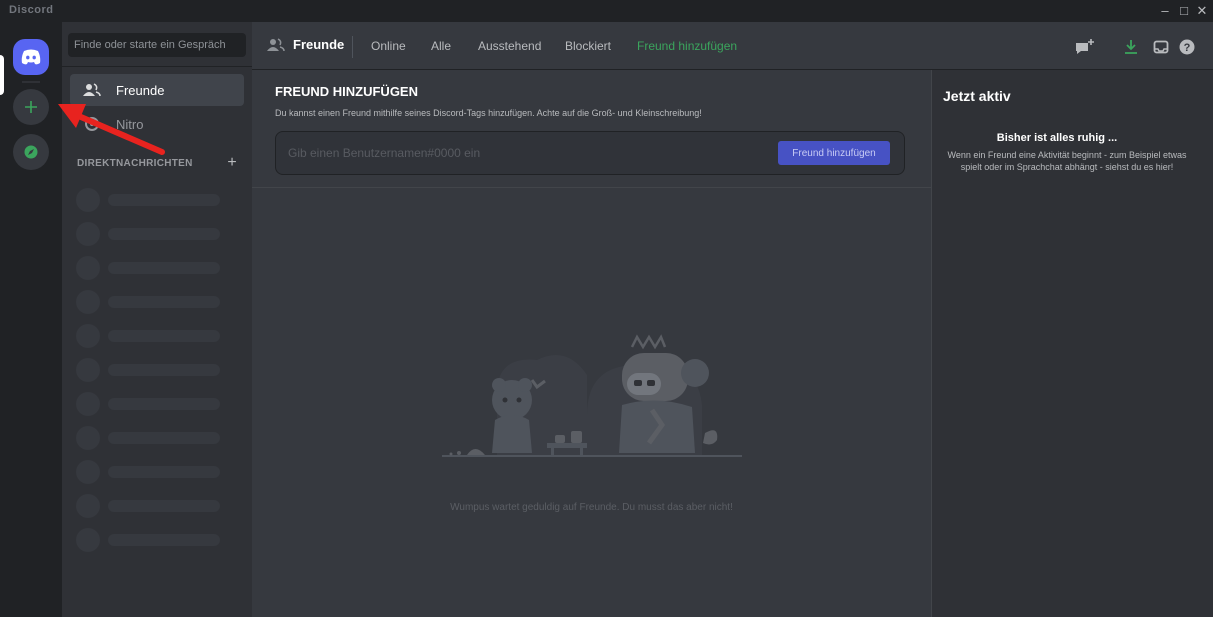  I want to click on sidebar-item-label: Nitro, so click(130, 124).